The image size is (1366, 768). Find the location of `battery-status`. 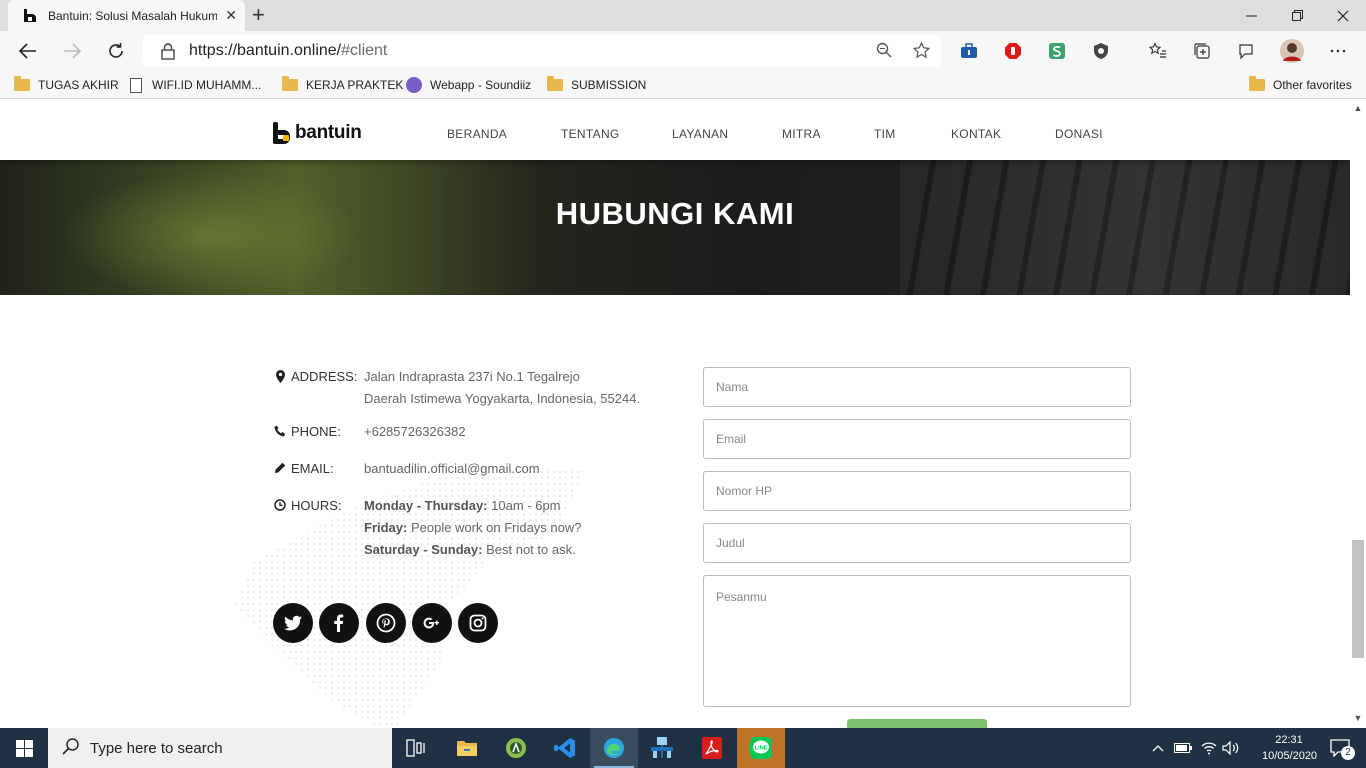

battery-status is located at coordinates (1183, 748).